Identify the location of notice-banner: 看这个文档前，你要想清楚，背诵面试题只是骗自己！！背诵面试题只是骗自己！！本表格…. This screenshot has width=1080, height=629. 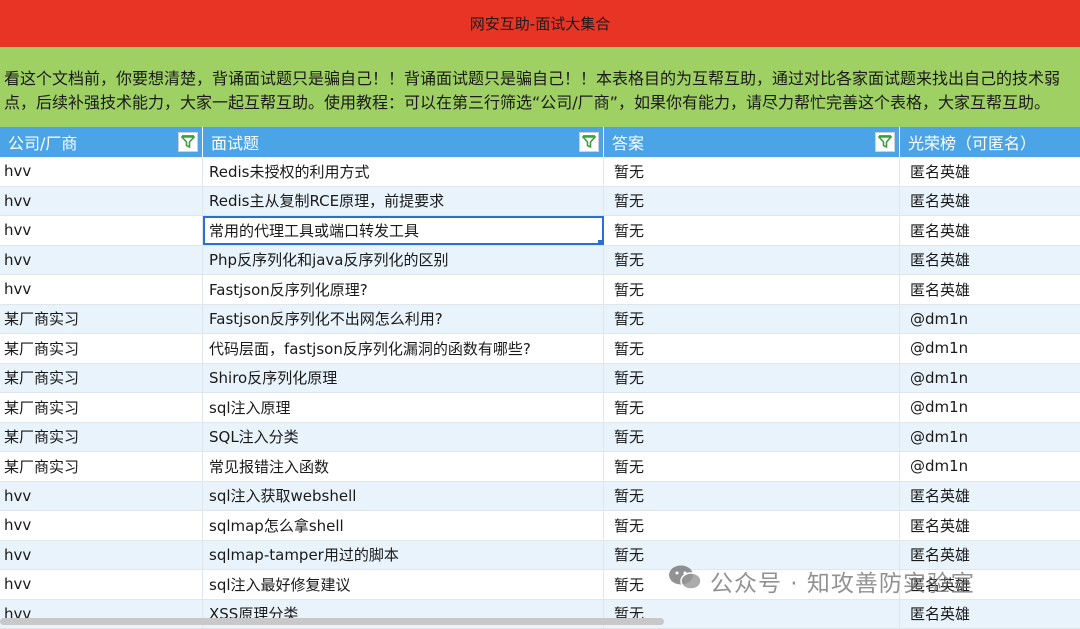
(540, 87).